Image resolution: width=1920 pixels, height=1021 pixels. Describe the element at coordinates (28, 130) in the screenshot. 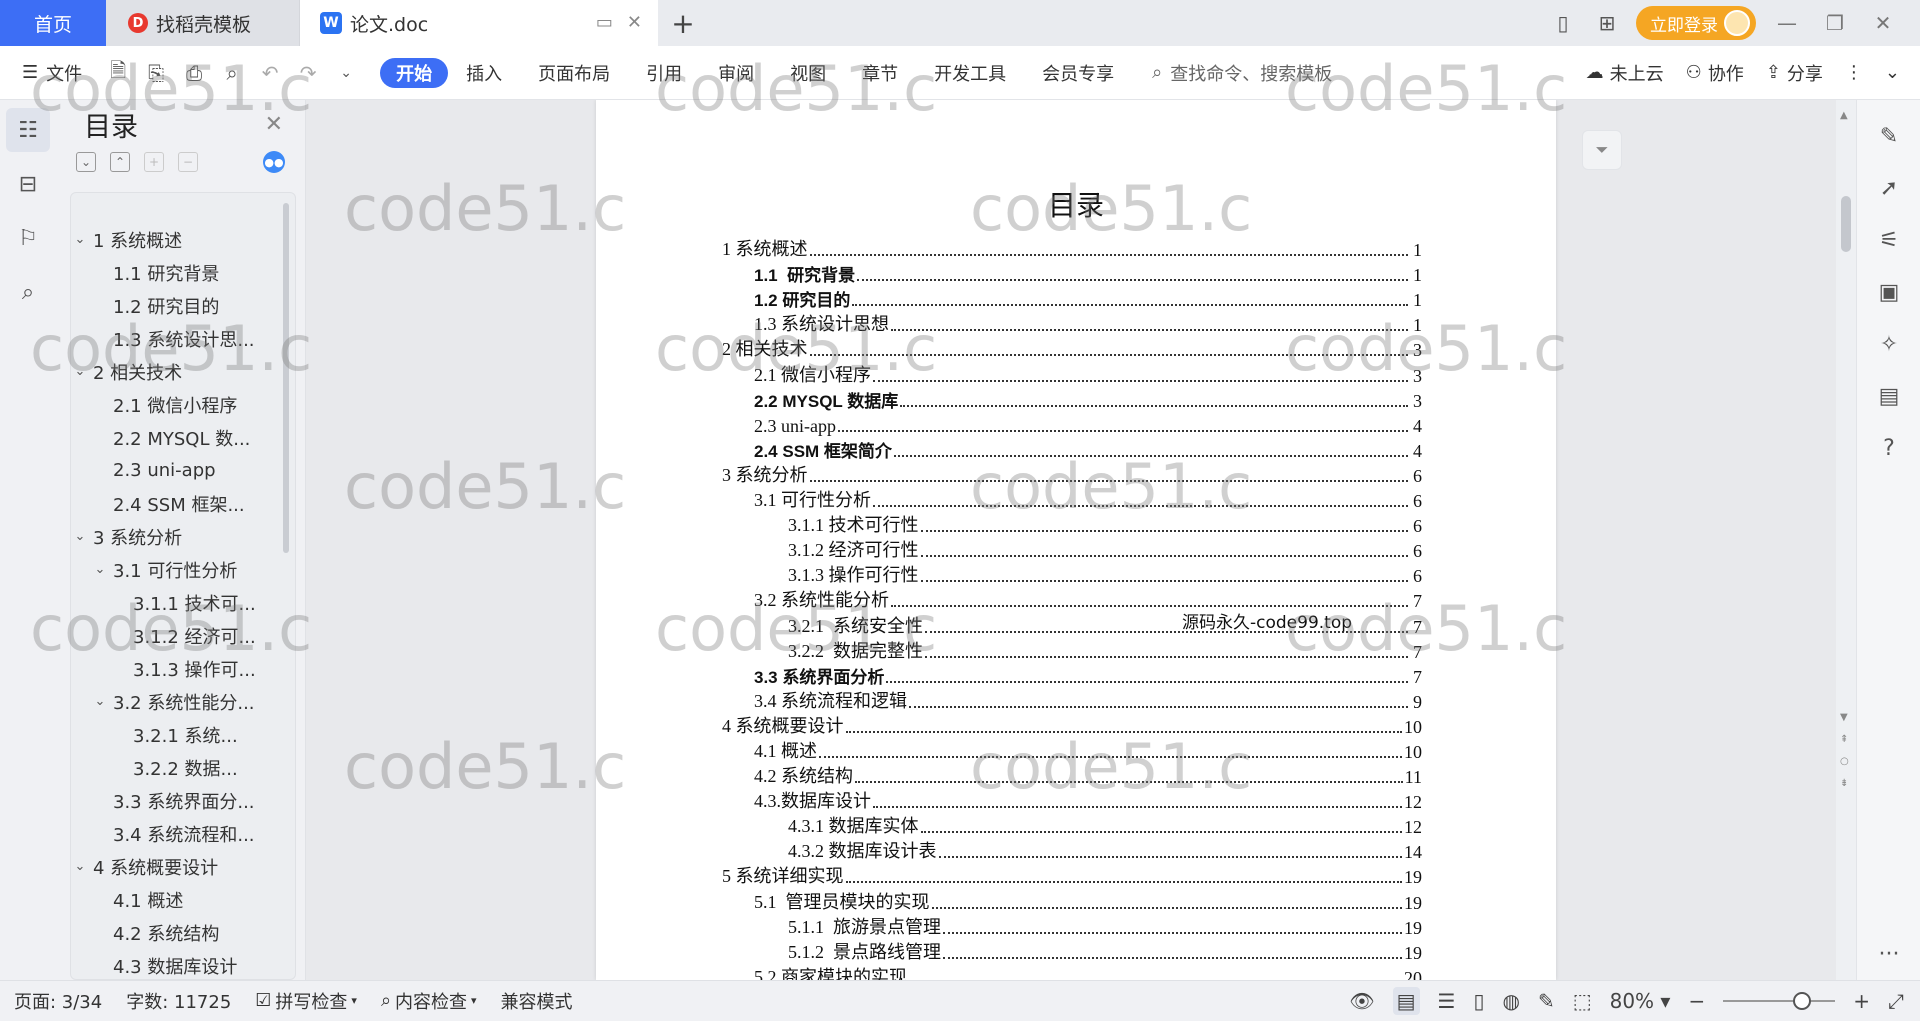

I see `toc-panel-icon: ☷` at that location.